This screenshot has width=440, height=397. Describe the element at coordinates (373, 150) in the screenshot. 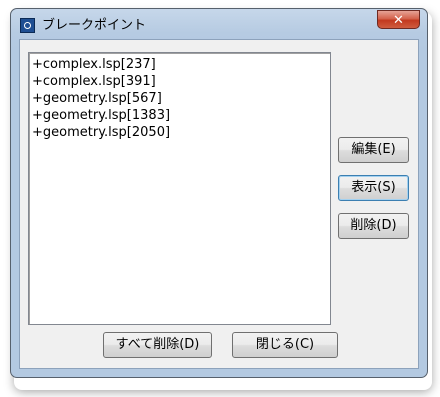

I see `edit-button: 編集(E)` at that location.